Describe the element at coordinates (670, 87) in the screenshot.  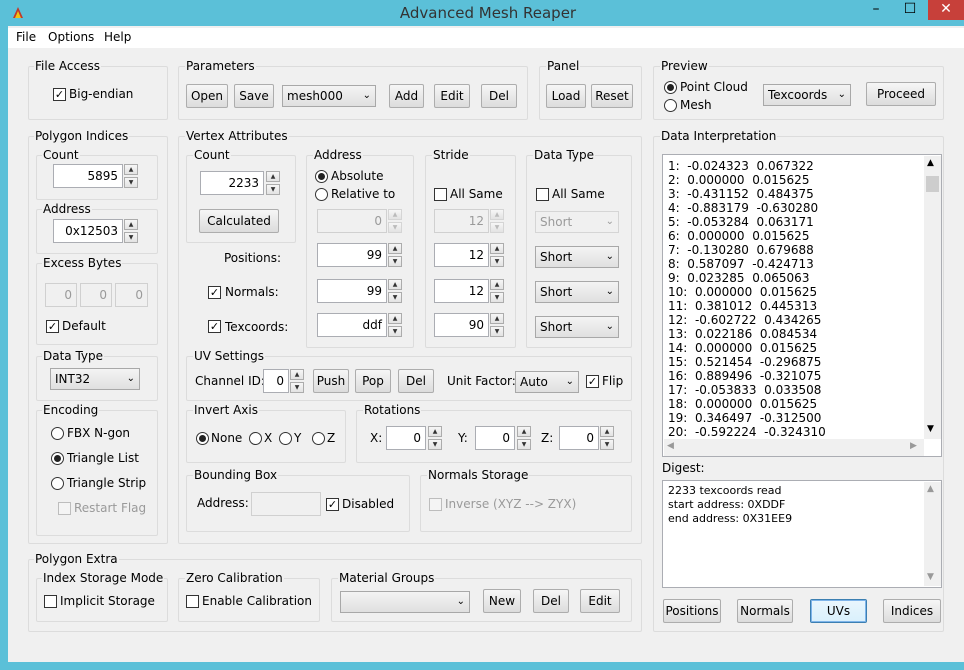
I see `point-cloud-radio` at that location.